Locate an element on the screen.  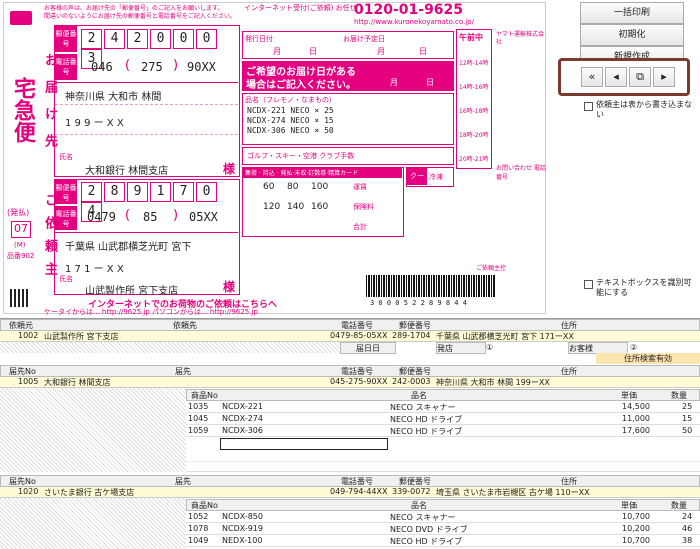
list-item: 1035 NCDX-221 NECO スキャナー 14,500 25 is located at coordinates (443, 407).